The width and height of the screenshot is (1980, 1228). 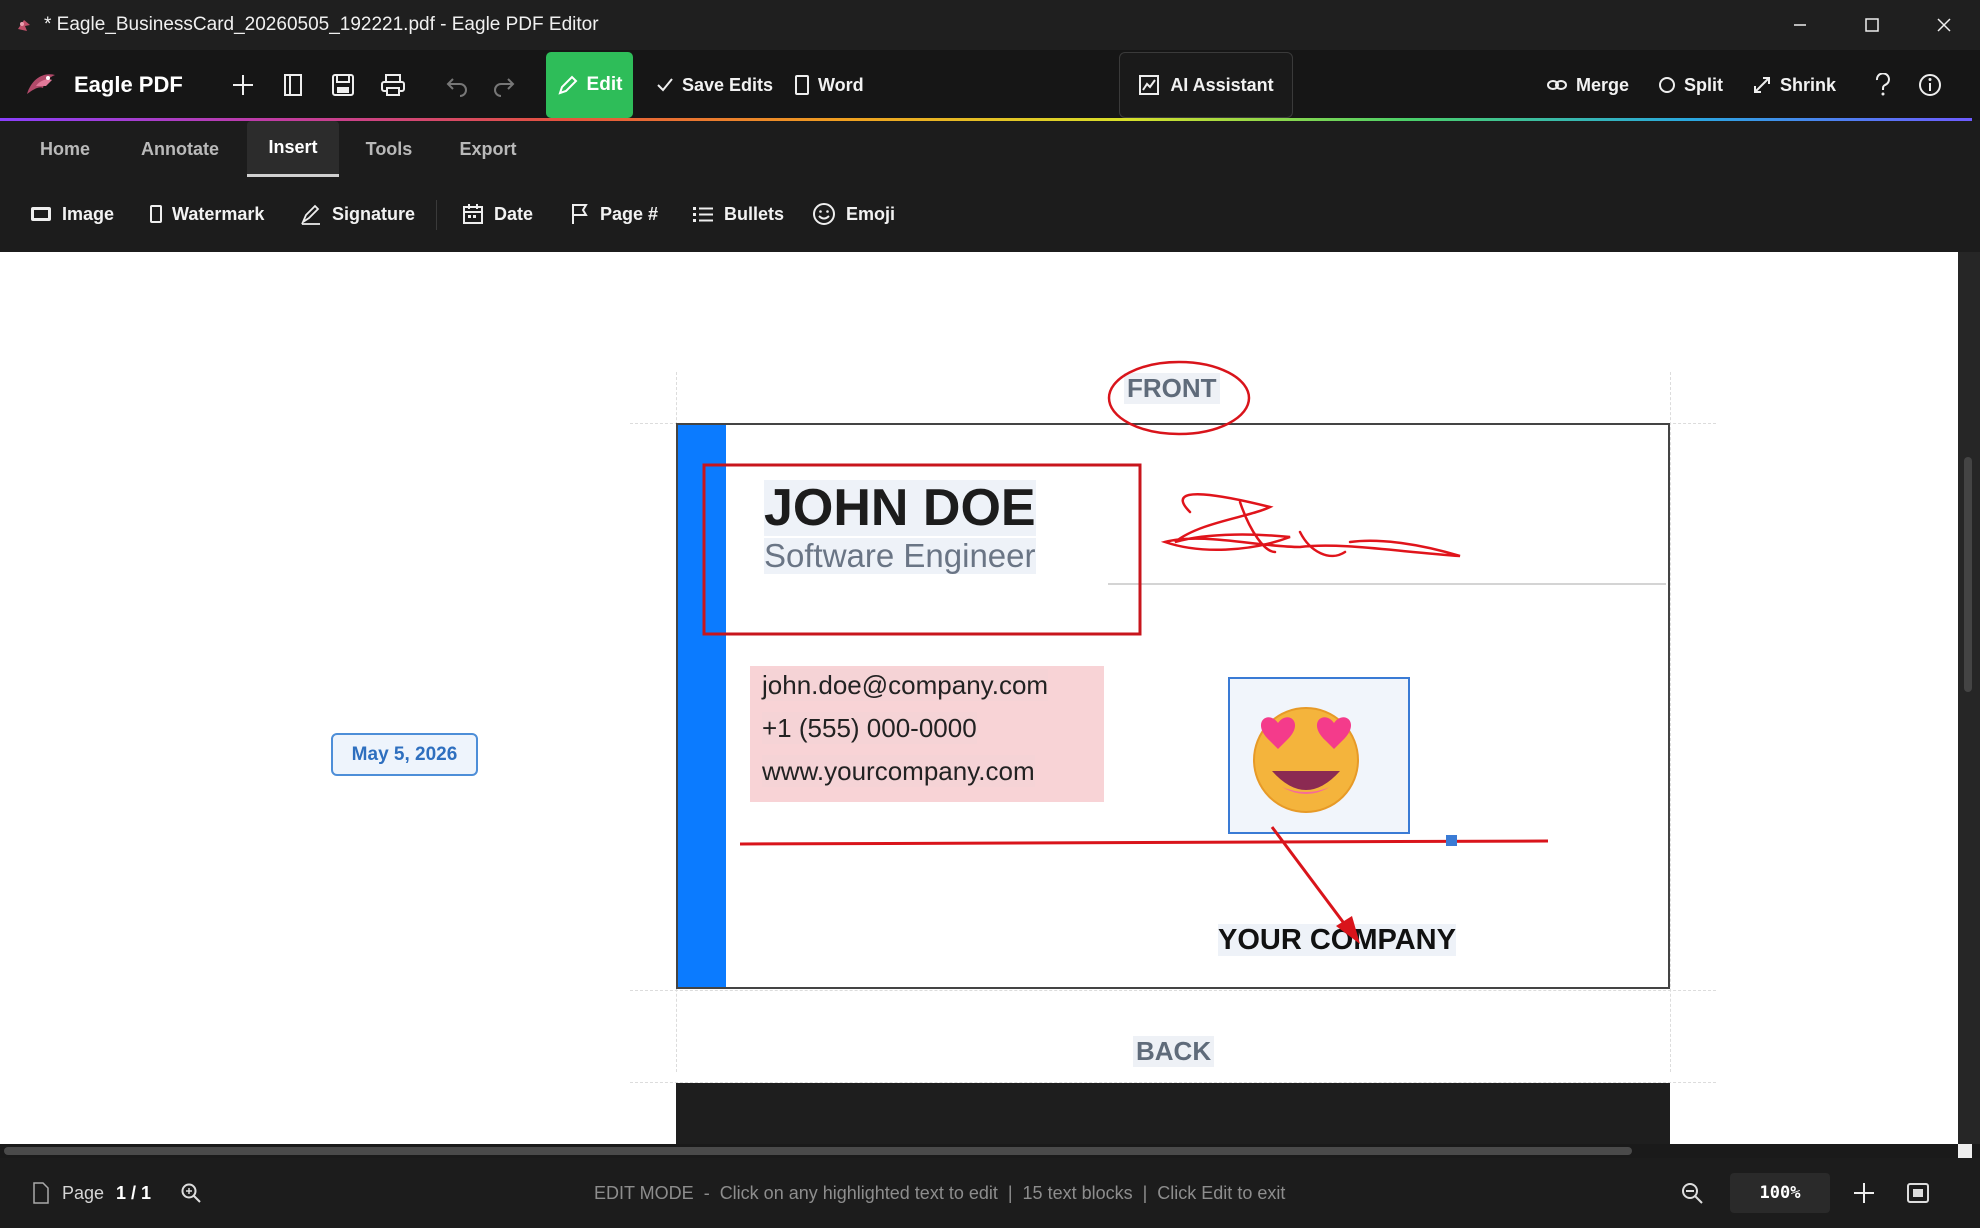 I want to click on page-indicator: Page 1 / 1, so click(x=91, y=1193).